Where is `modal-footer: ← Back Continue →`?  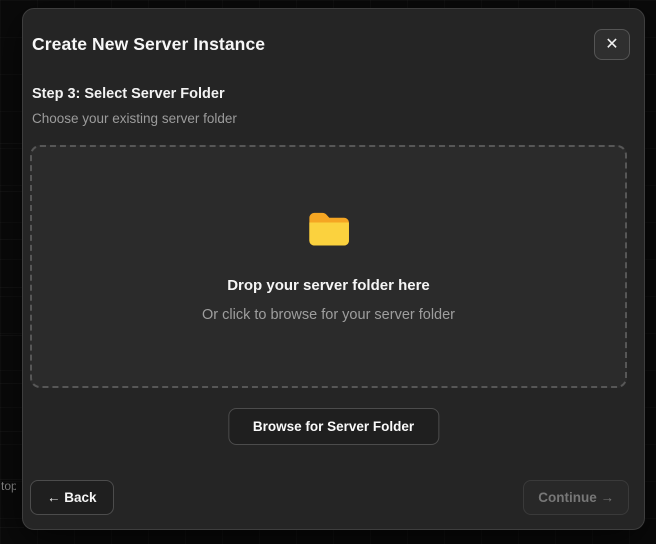 modal-footer: ← Back Continue → is located at coordinates (329, 497).